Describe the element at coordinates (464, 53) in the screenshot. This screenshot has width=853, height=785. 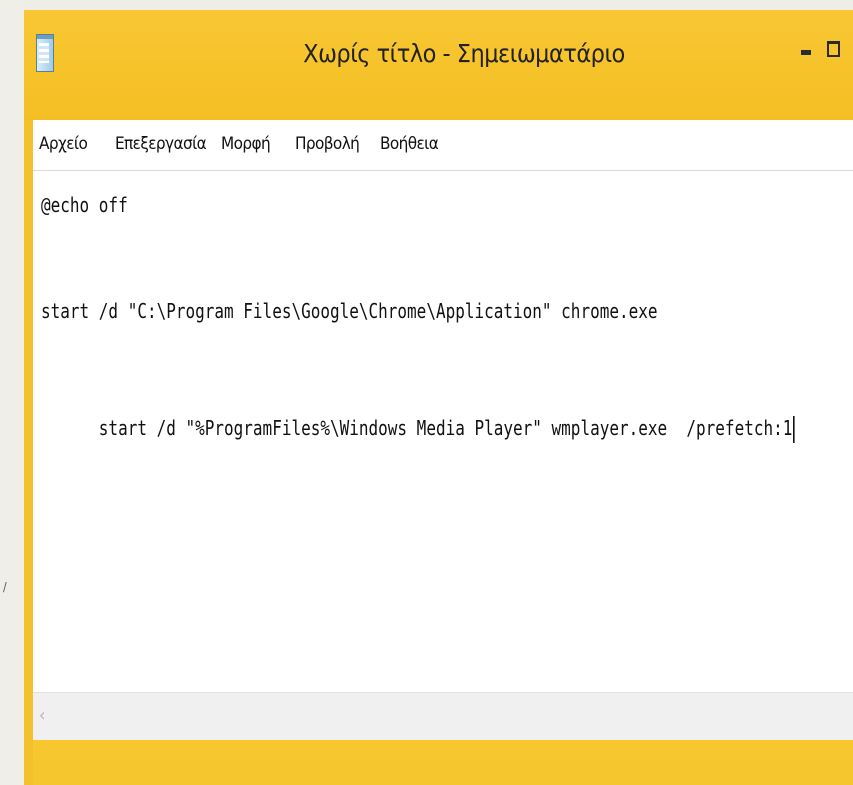
I see `window-title: Χωρίς τίτλο - Σημειωματάριο` at that location.